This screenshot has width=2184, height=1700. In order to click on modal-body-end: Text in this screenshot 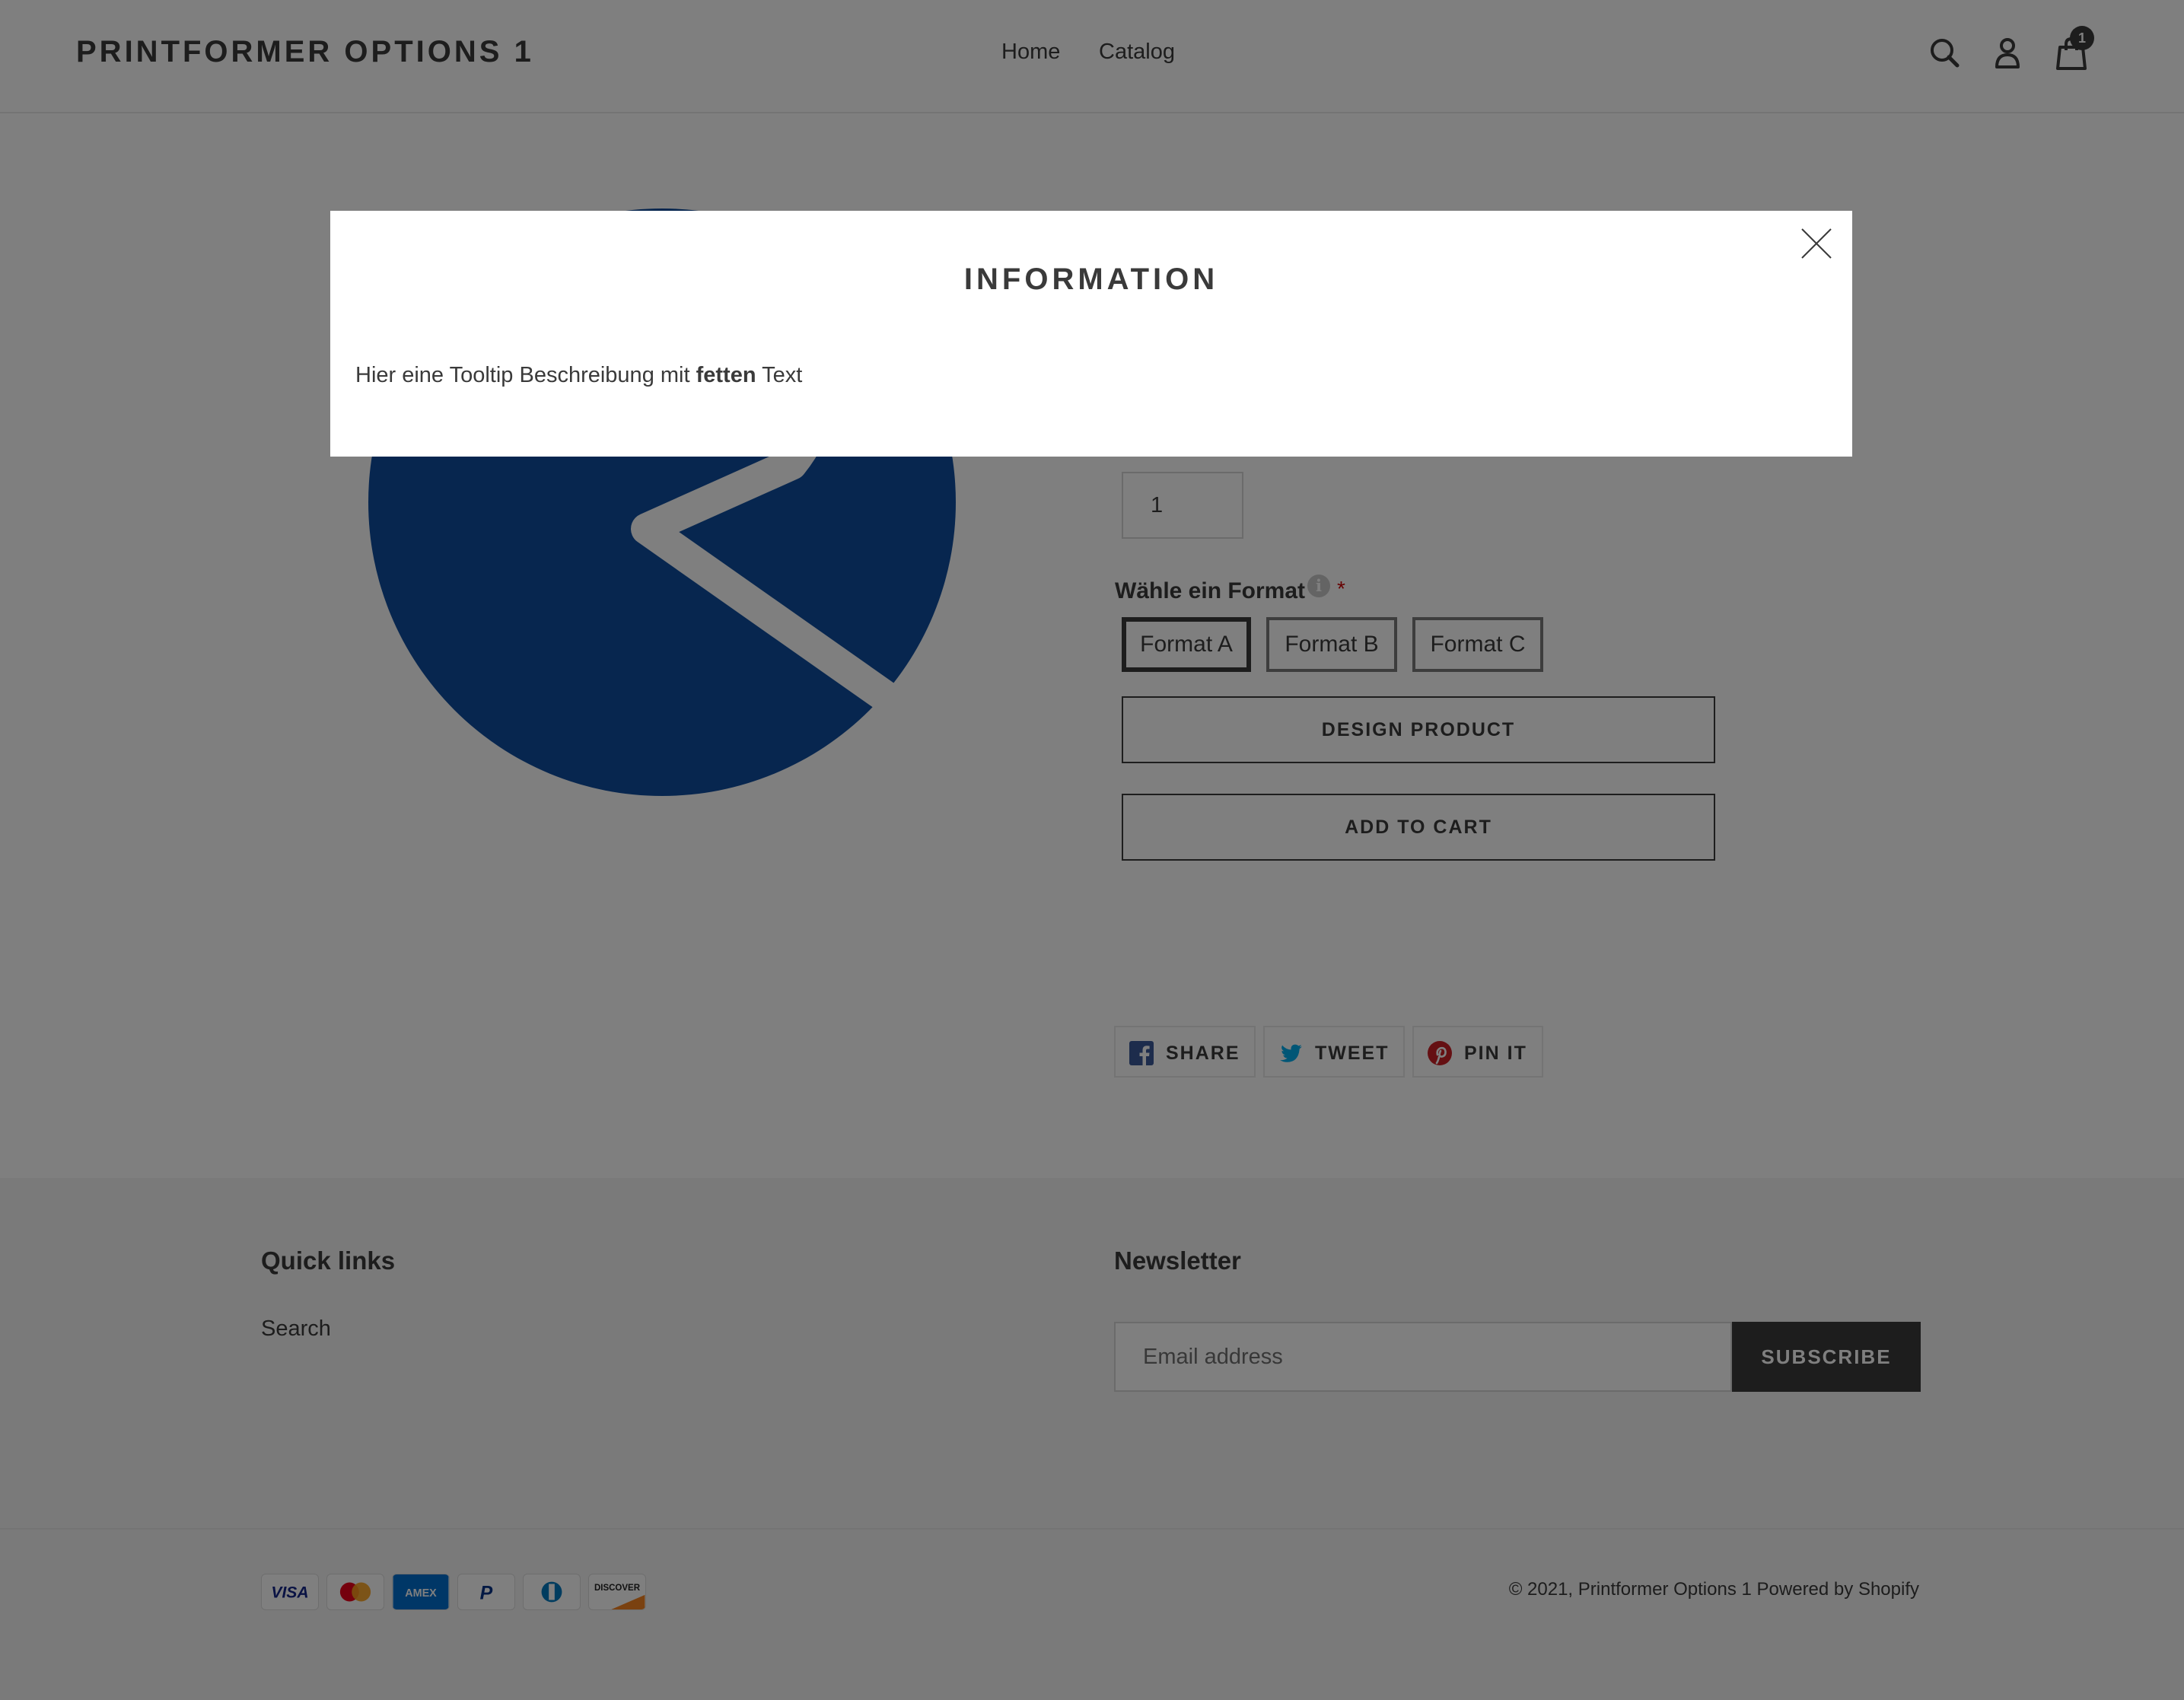, I will do `click(779, 375)`.